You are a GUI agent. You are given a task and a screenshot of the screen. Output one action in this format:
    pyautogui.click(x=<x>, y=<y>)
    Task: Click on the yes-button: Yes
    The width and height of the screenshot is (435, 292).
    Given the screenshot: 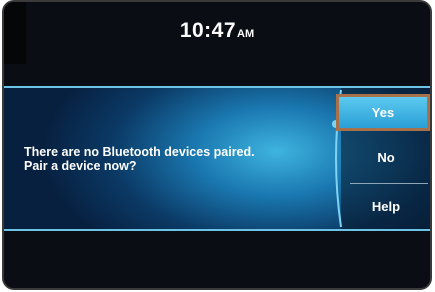 What is the action you would take?
    pyautogui.click(x=383, y=112)
    